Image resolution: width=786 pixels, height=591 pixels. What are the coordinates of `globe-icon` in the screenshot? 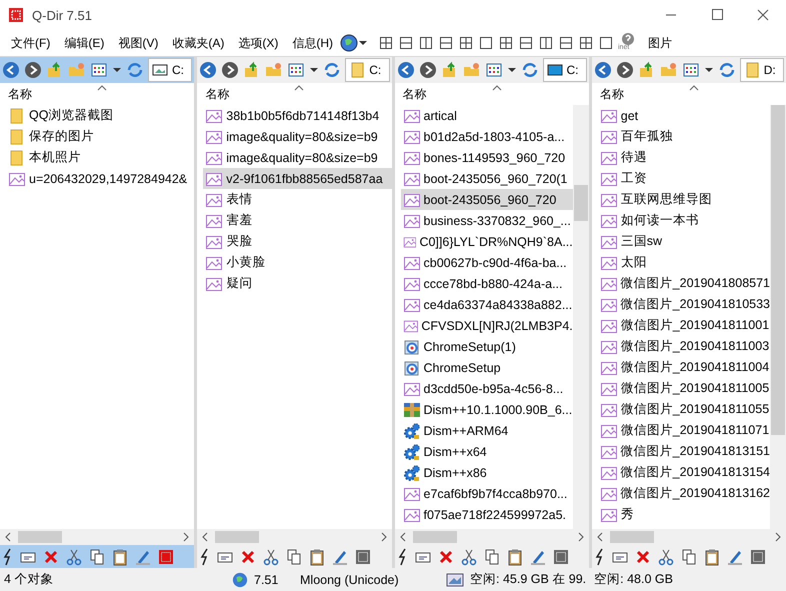 It's located at (349, 43).